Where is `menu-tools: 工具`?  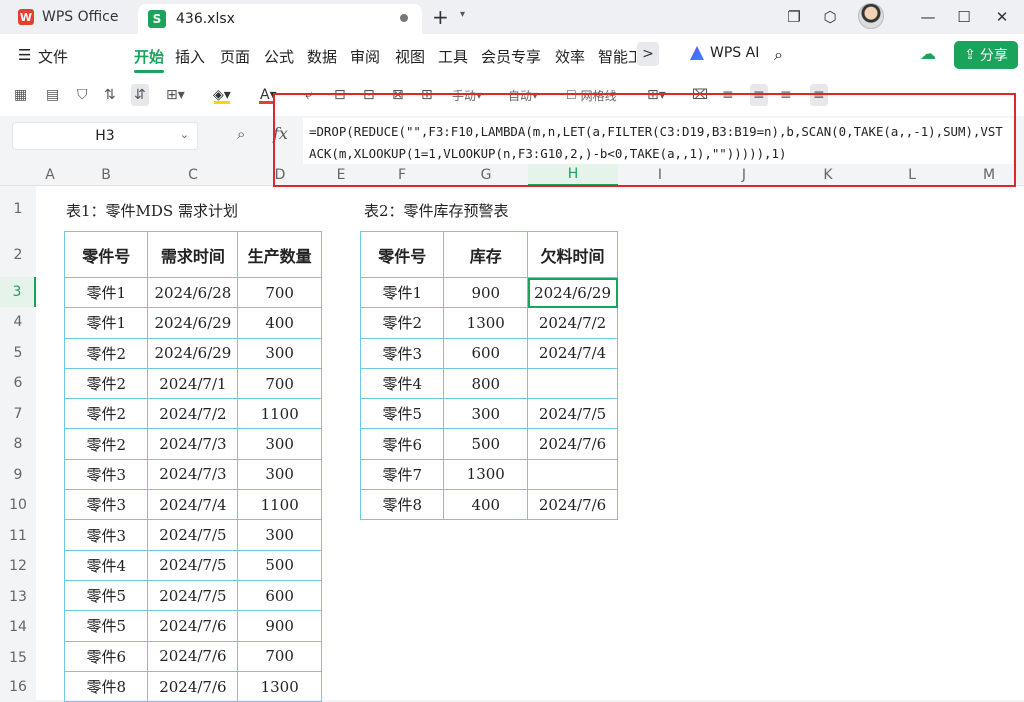
menu-tools: 工具 is located at coordinates (453, 56).